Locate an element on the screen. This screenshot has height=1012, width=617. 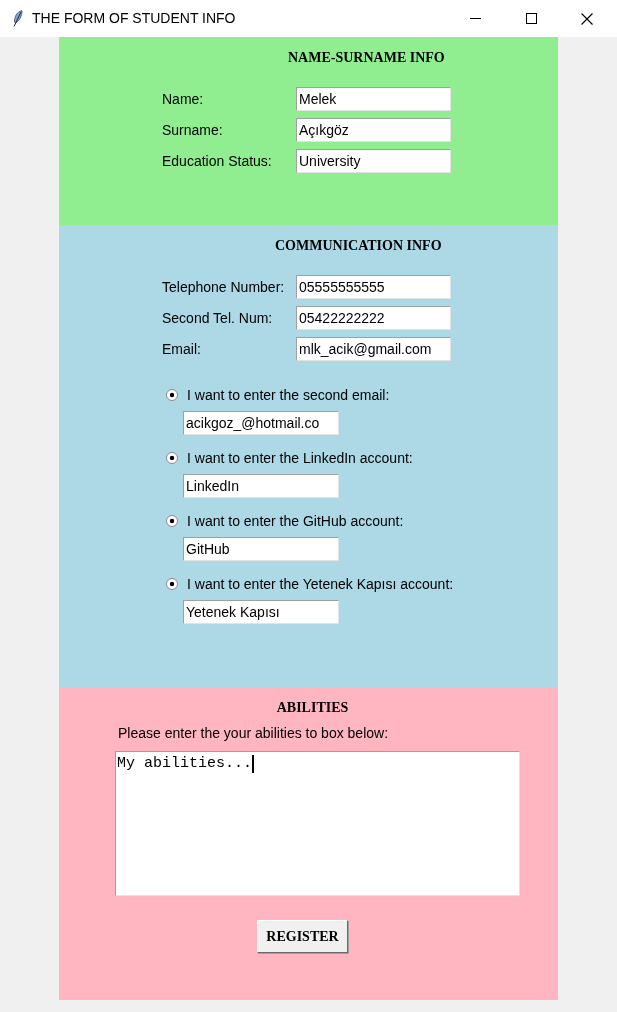
option-label: I want to enter the Yetenek Kapısı account: is located at coordinates (320, 584).